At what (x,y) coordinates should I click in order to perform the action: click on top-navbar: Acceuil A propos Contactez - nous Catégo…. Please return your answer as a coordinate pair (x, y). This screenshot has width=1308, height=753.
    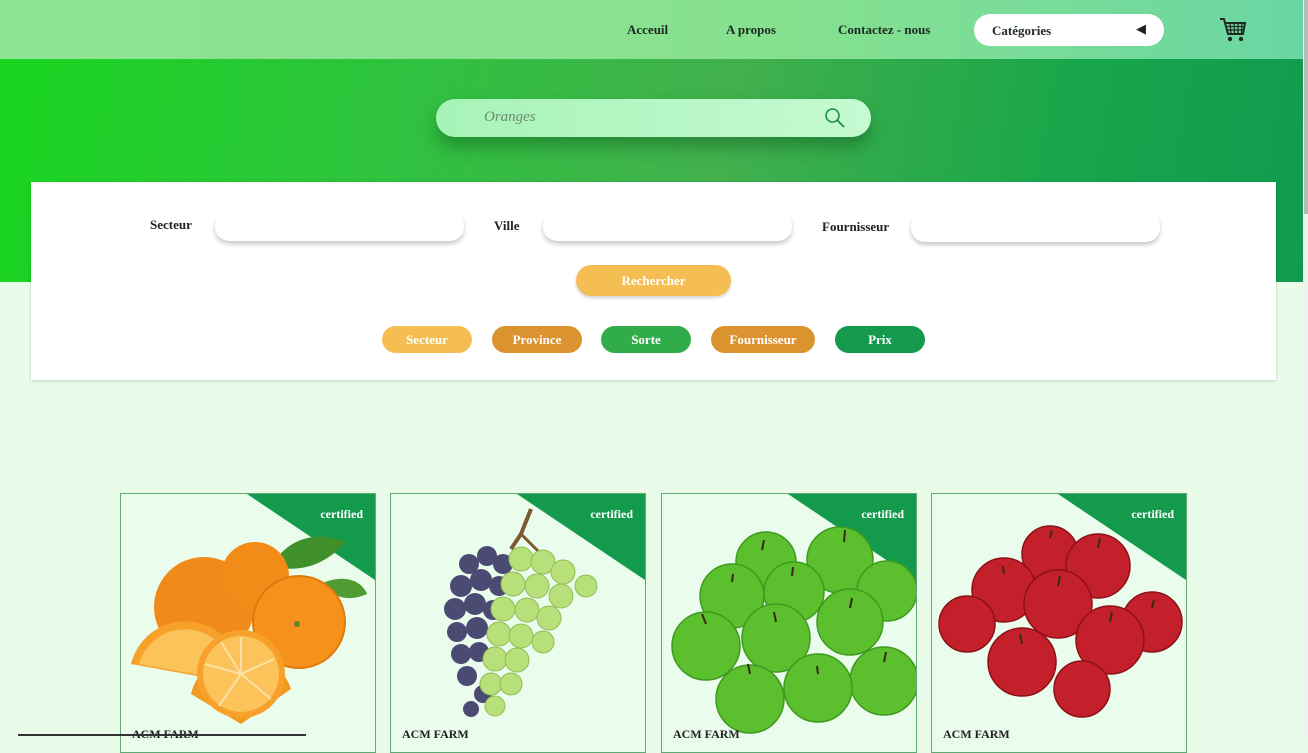
    Looking at the image, I should click on (654, 29).